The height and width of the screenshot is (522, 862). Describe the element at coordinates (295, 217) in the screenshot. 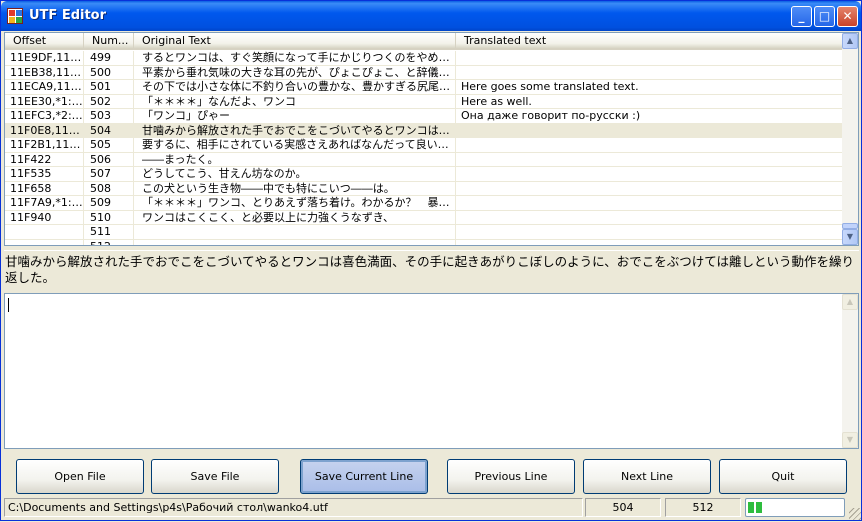

I see `cell-original-text: ワンコはこくこく、と必要以上に力強くうなずき、` at that location.